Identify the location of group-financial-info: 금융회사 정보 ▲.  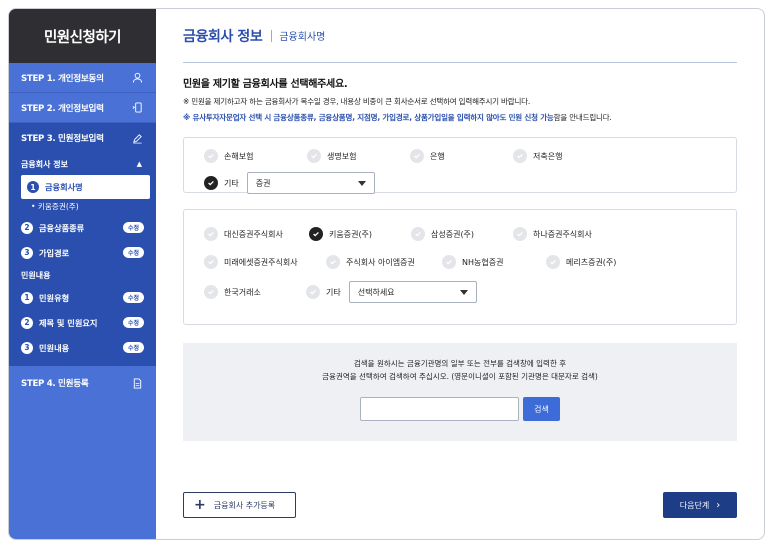
(82, 164).